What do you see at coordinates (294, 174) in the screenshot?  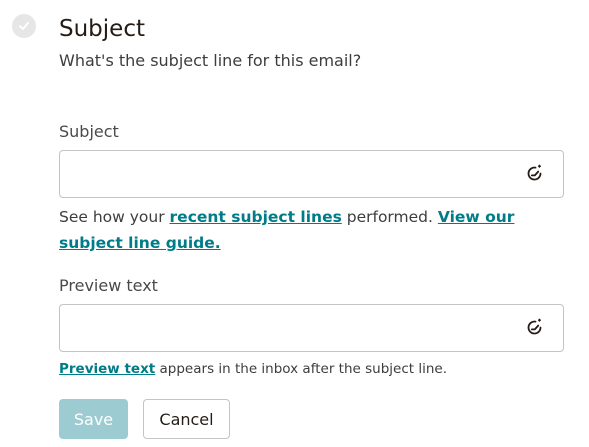 I see `subject-input` at bounding box center [294, 174].